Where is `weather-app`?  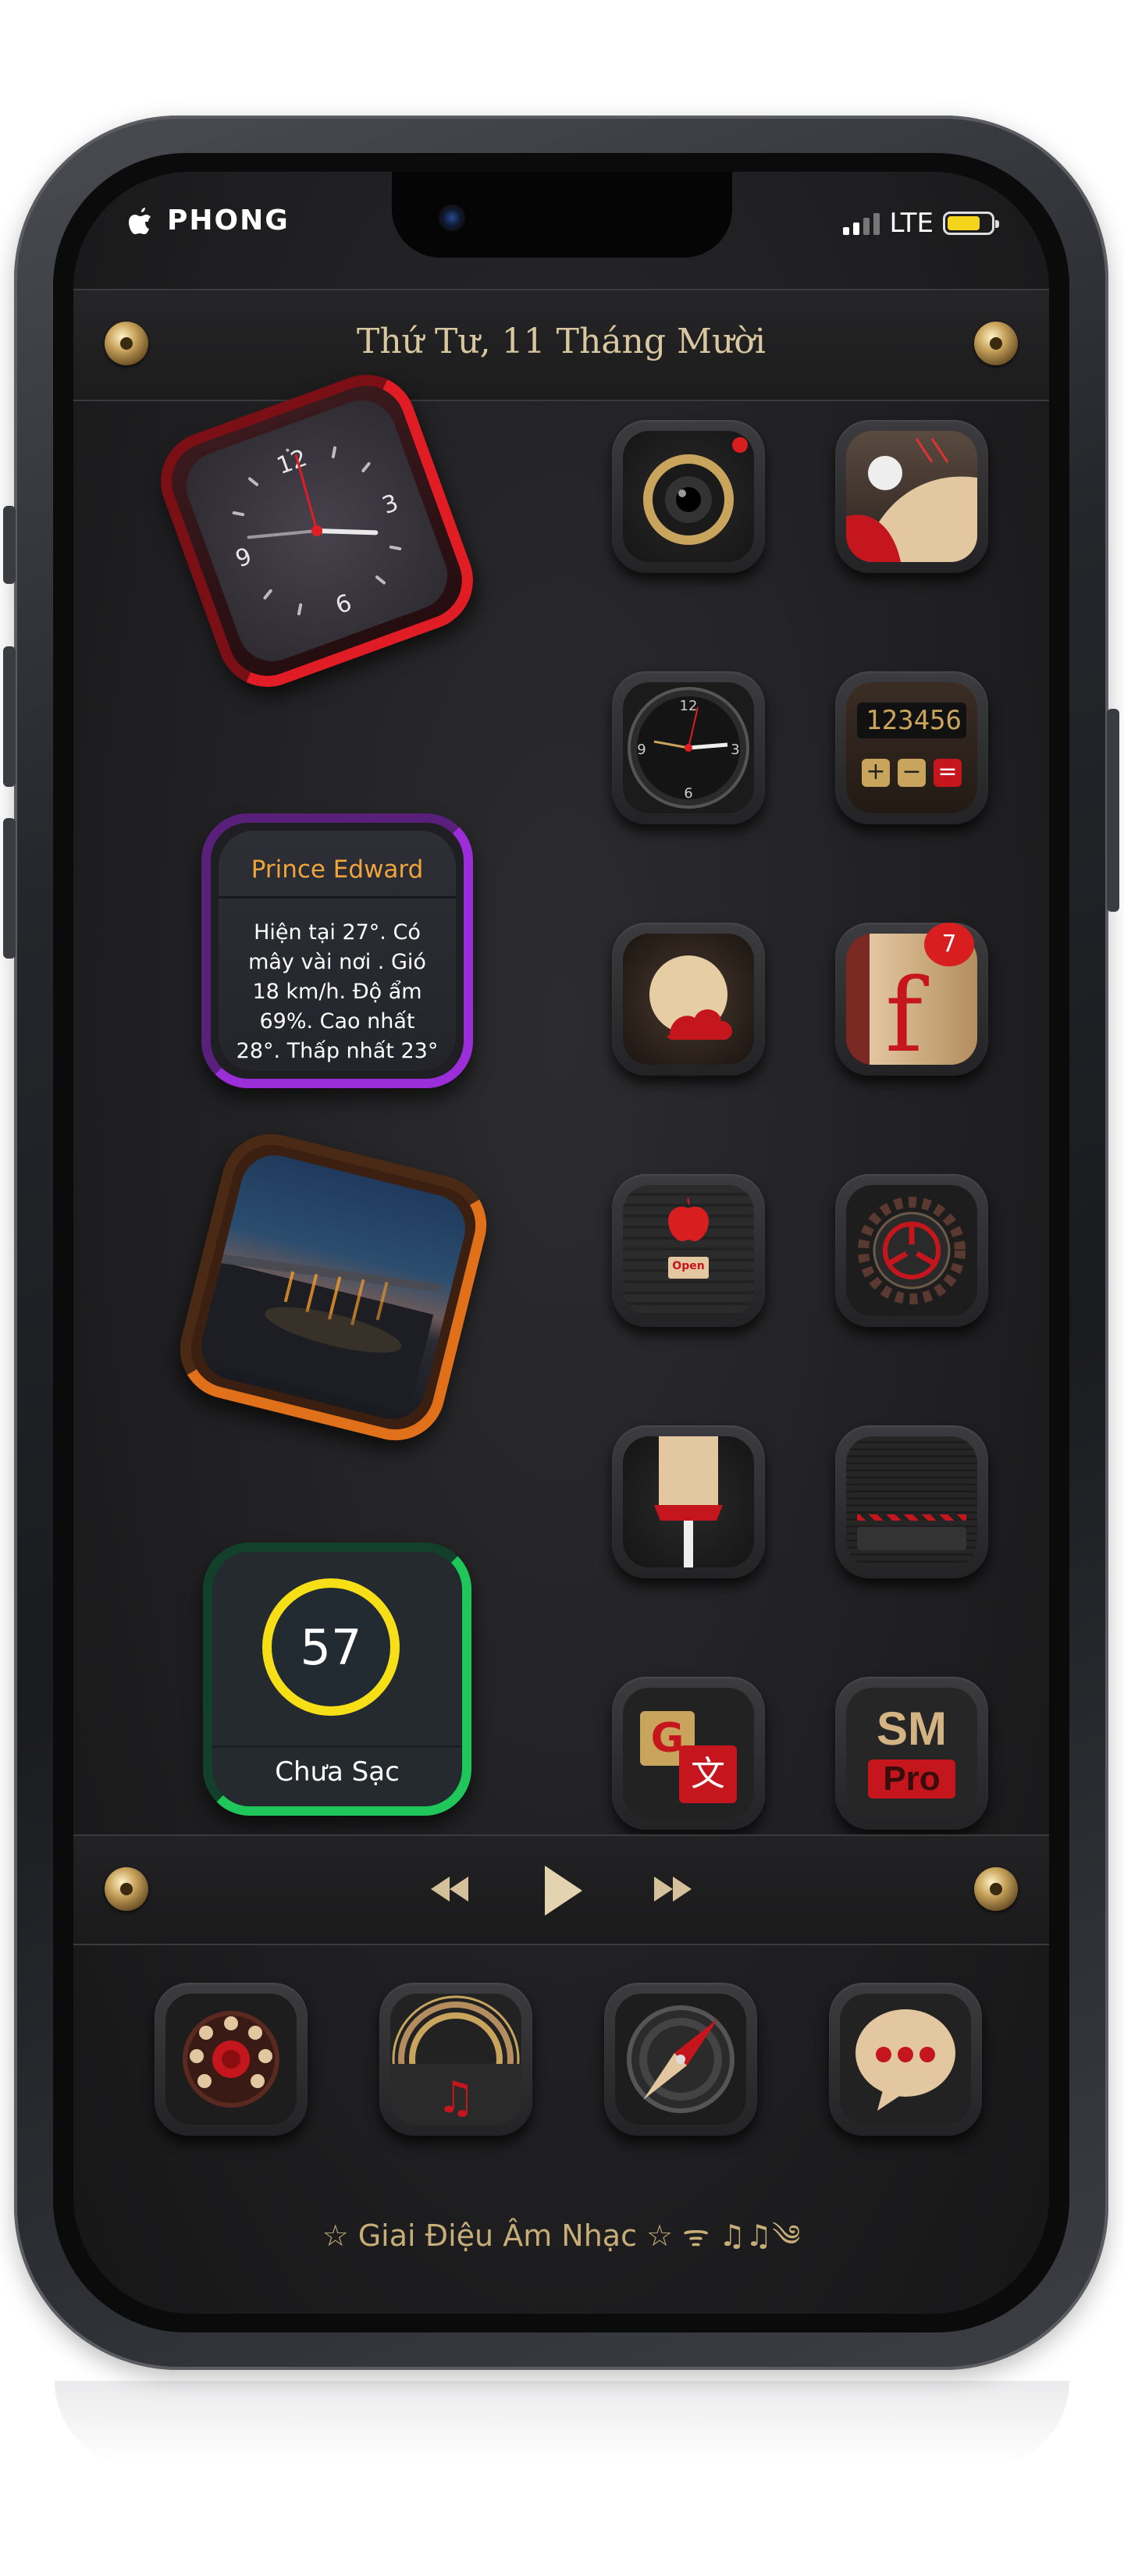
weather-app is located at coordinates (688, 999).